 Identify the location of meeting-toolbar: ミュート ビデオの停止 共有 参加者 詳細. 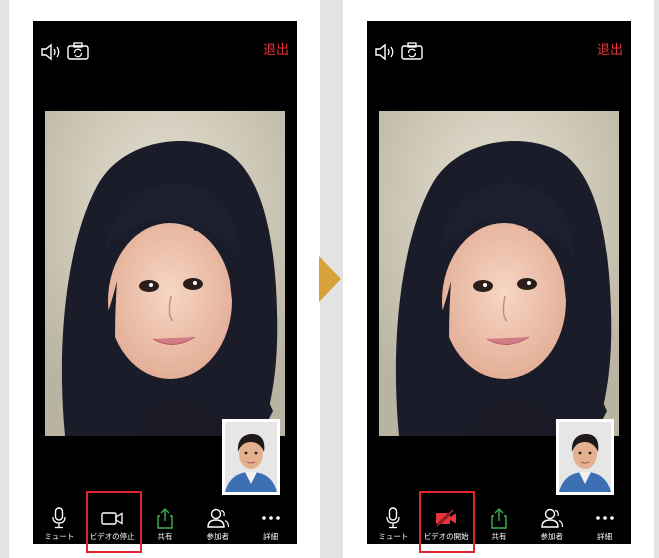
(165, 519).